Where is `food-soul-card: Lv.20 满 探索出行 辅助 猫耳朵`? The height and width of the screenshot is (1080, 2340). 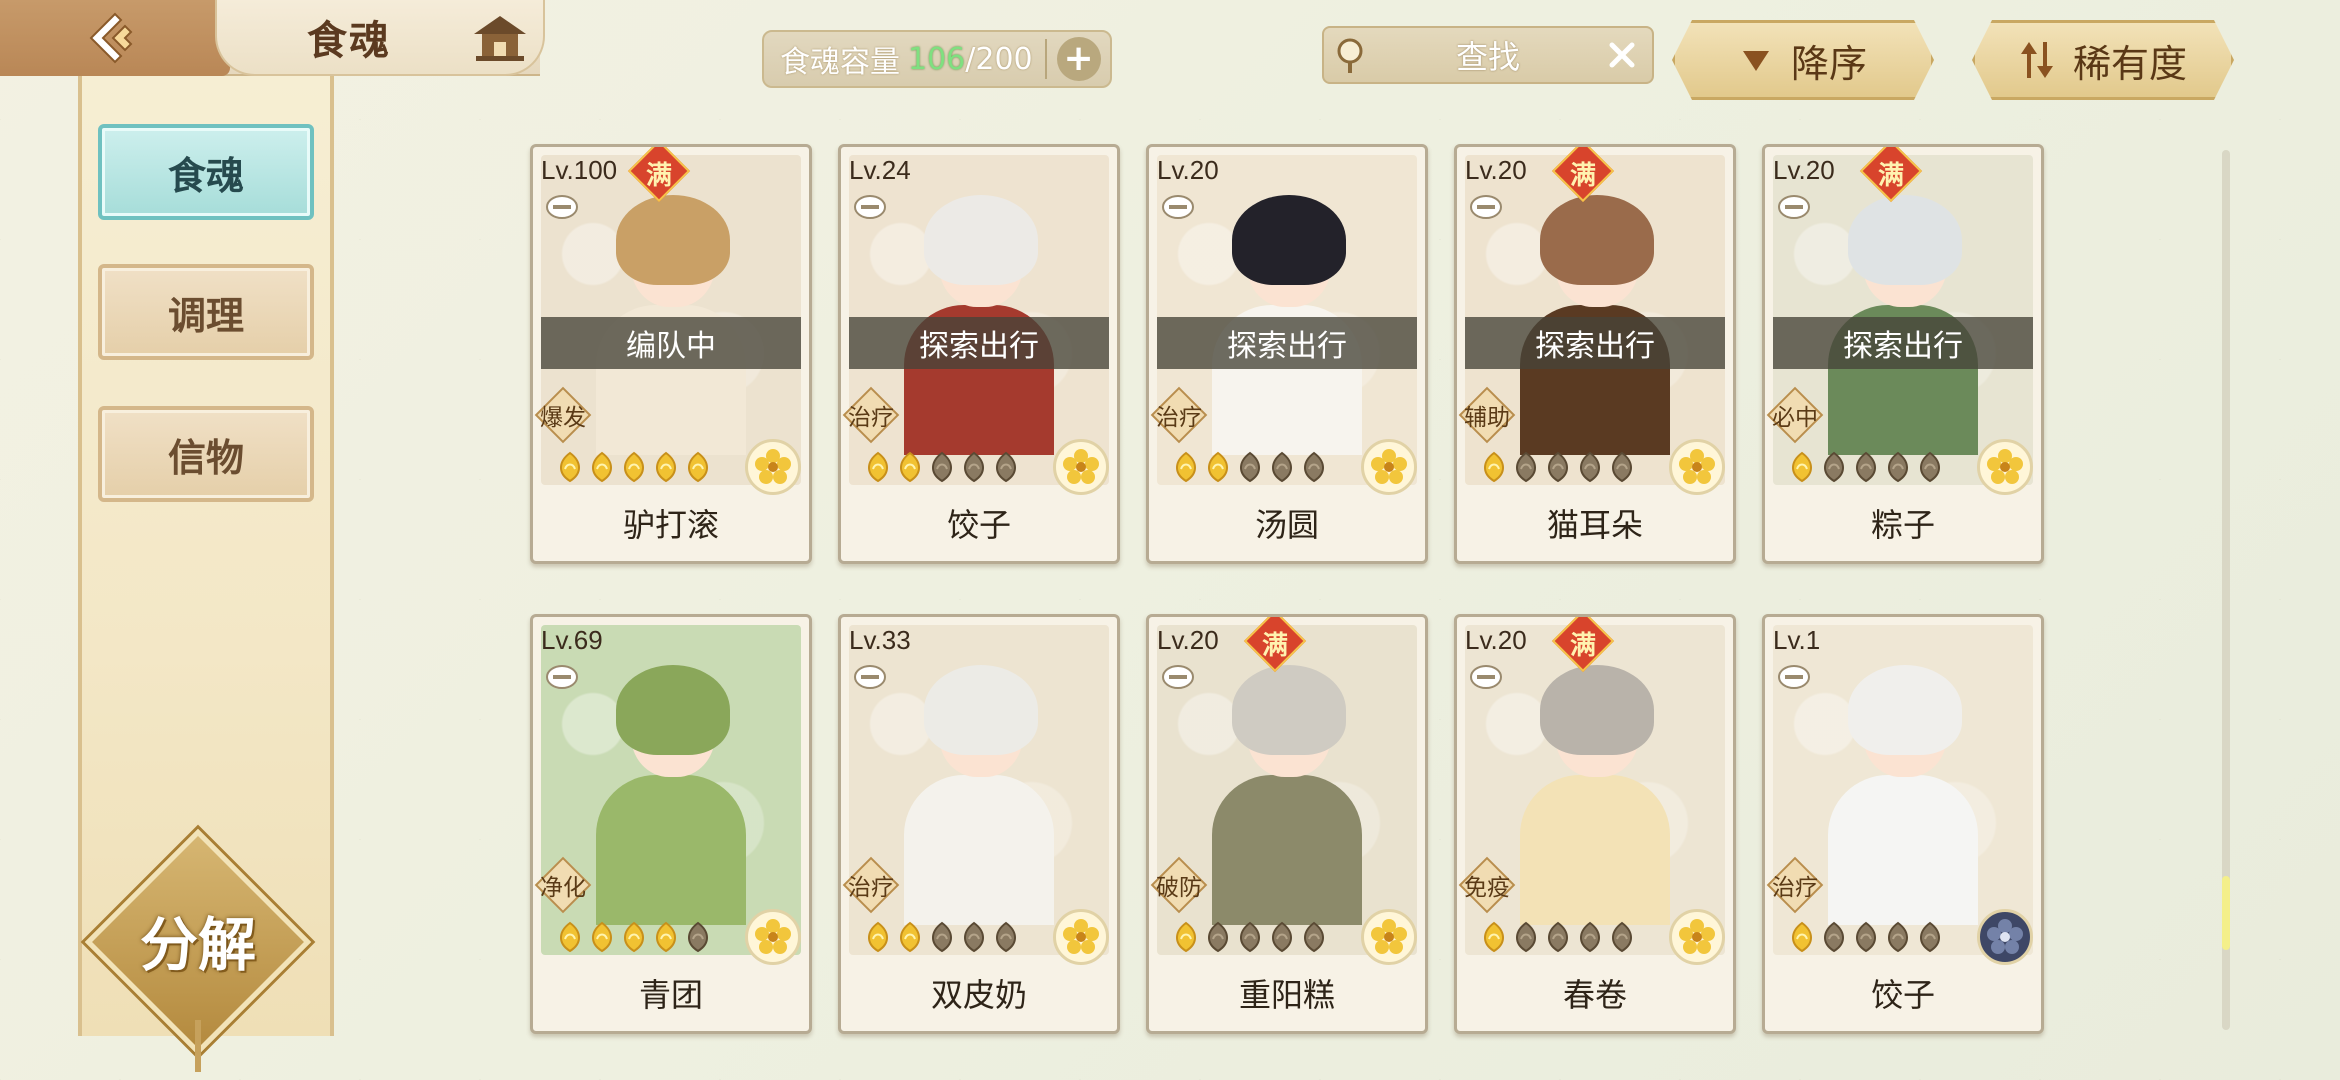 food-soul-card: Lv.20 满 探索出行 辅助 猫耳朵 is located at coordinates (1595, 354).